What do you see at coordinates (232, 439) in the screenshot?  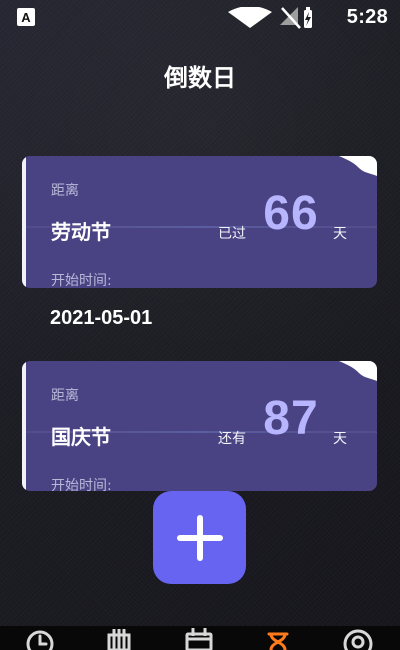 I see `event-status: 还有` at bounding box center [232, 439].